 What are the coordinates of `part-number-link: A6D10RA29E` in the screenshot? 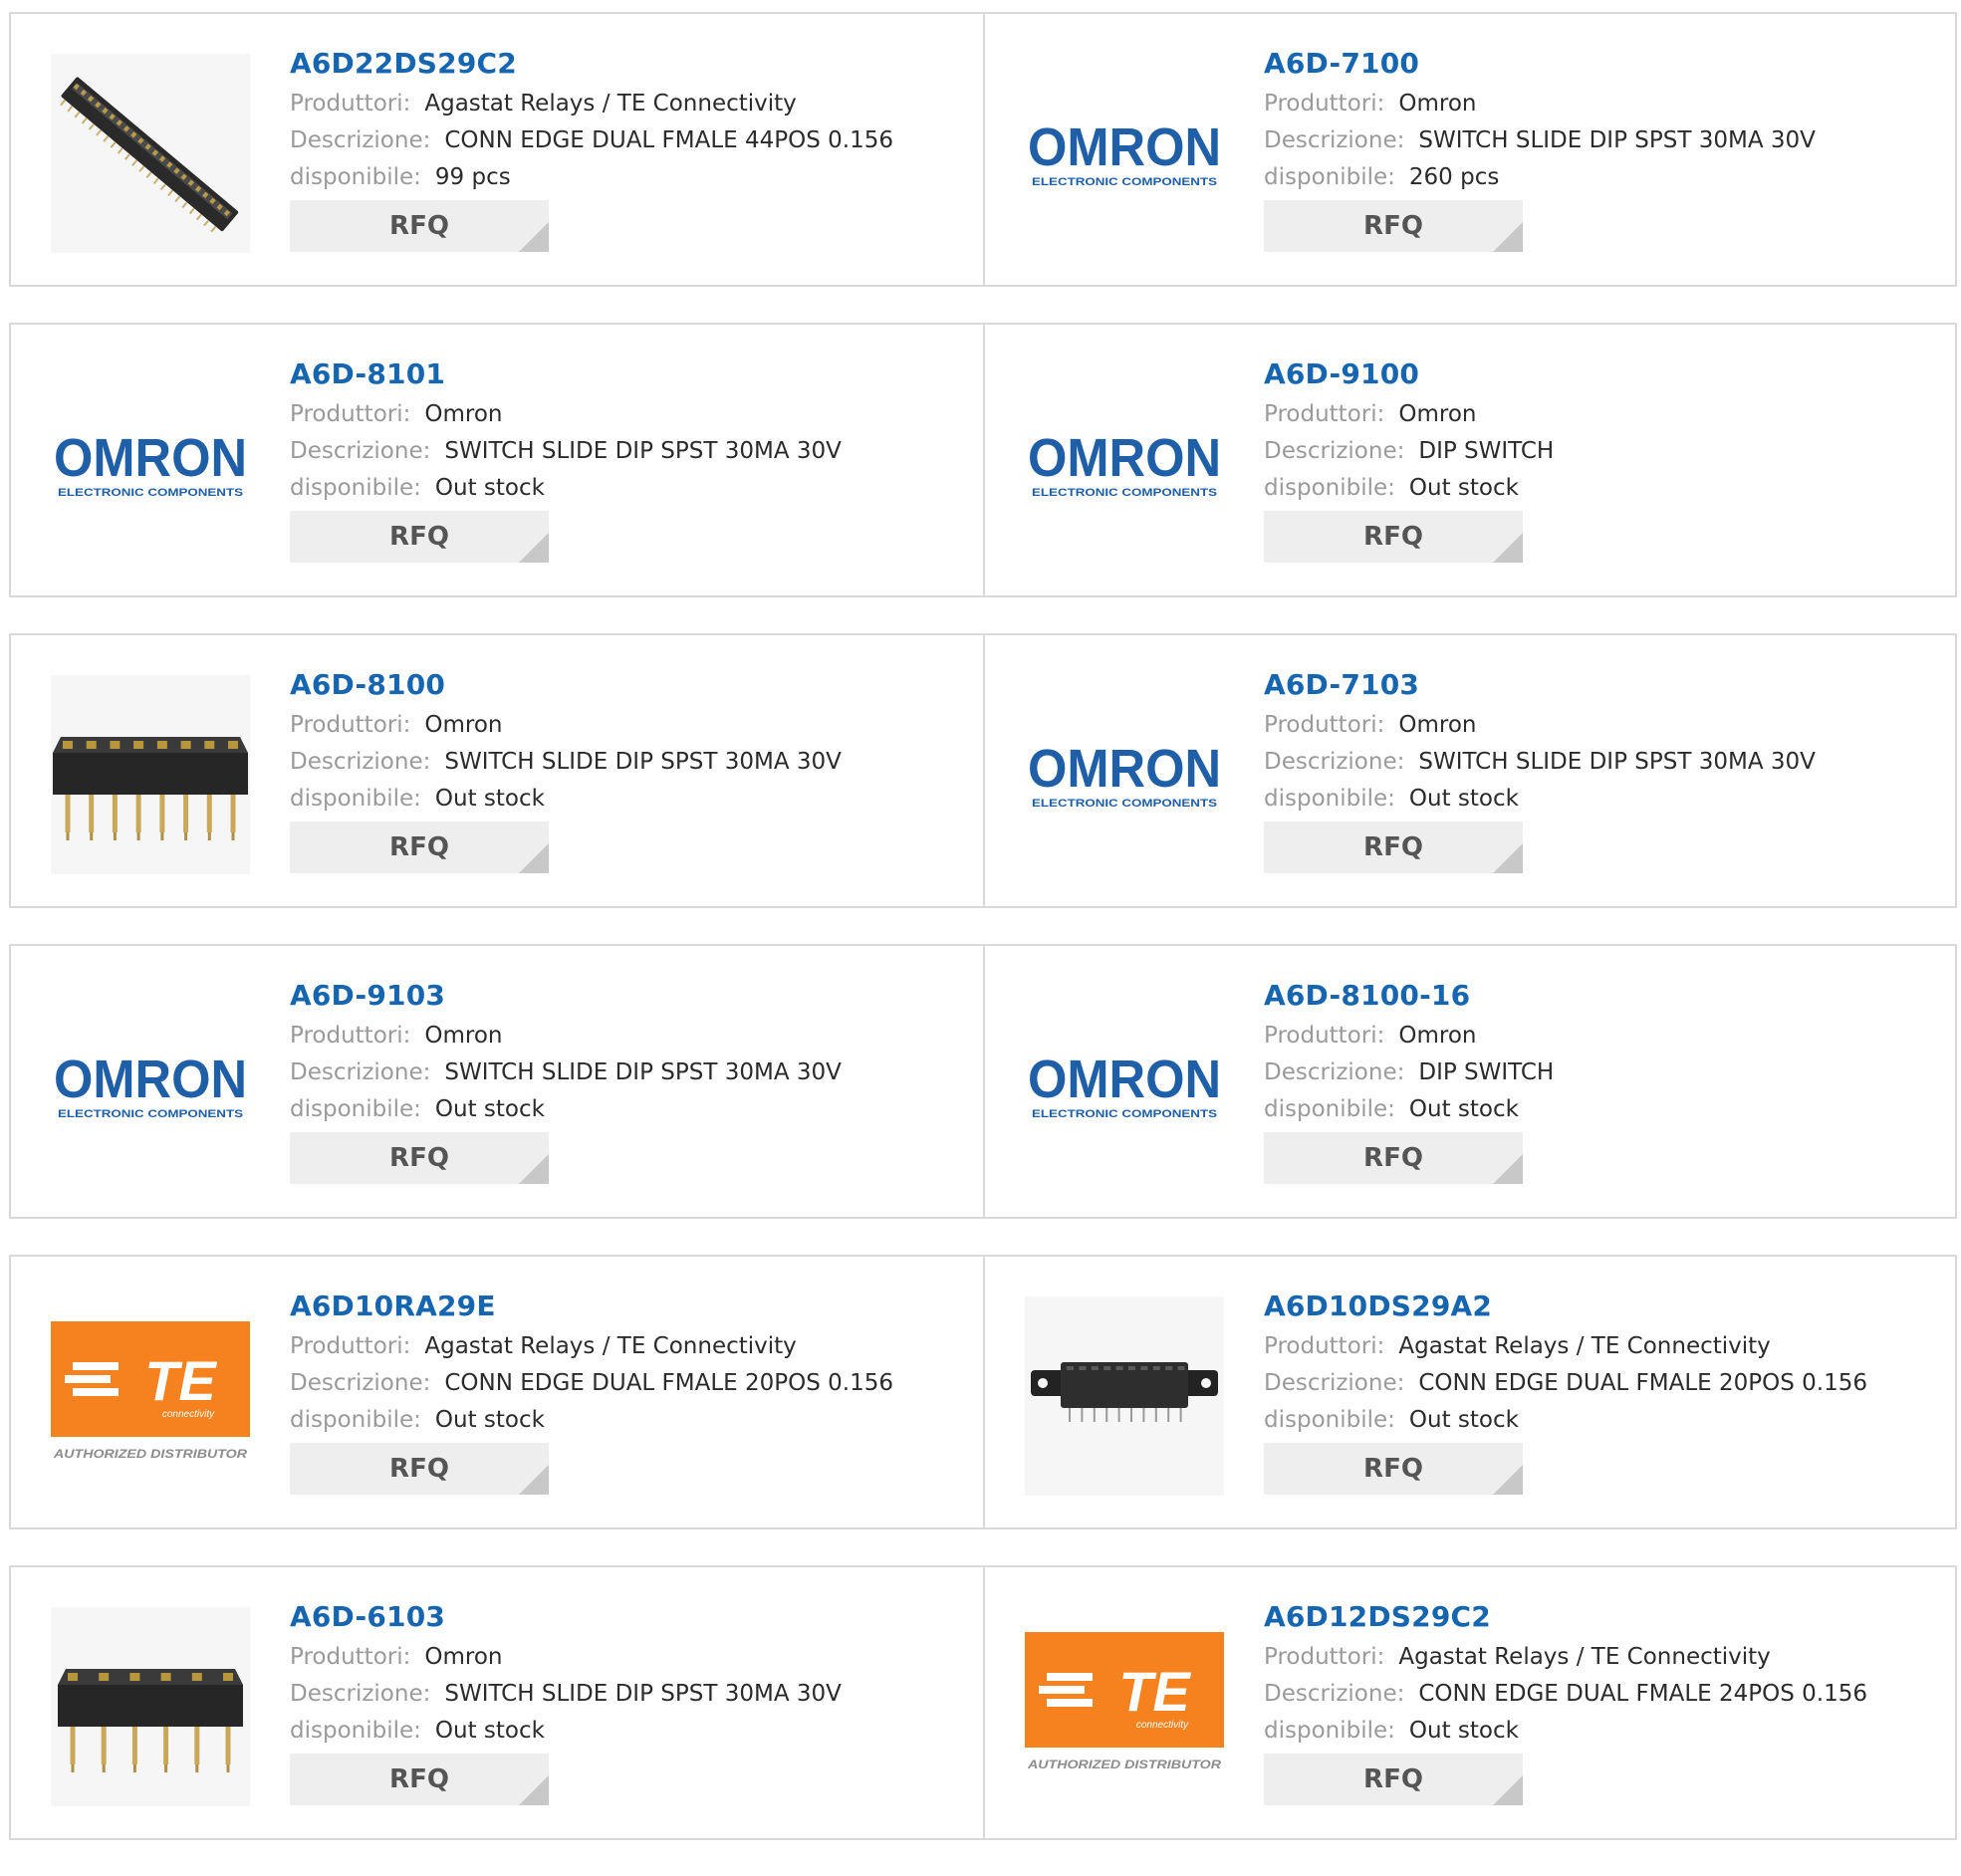 It's located at (631, 1306).